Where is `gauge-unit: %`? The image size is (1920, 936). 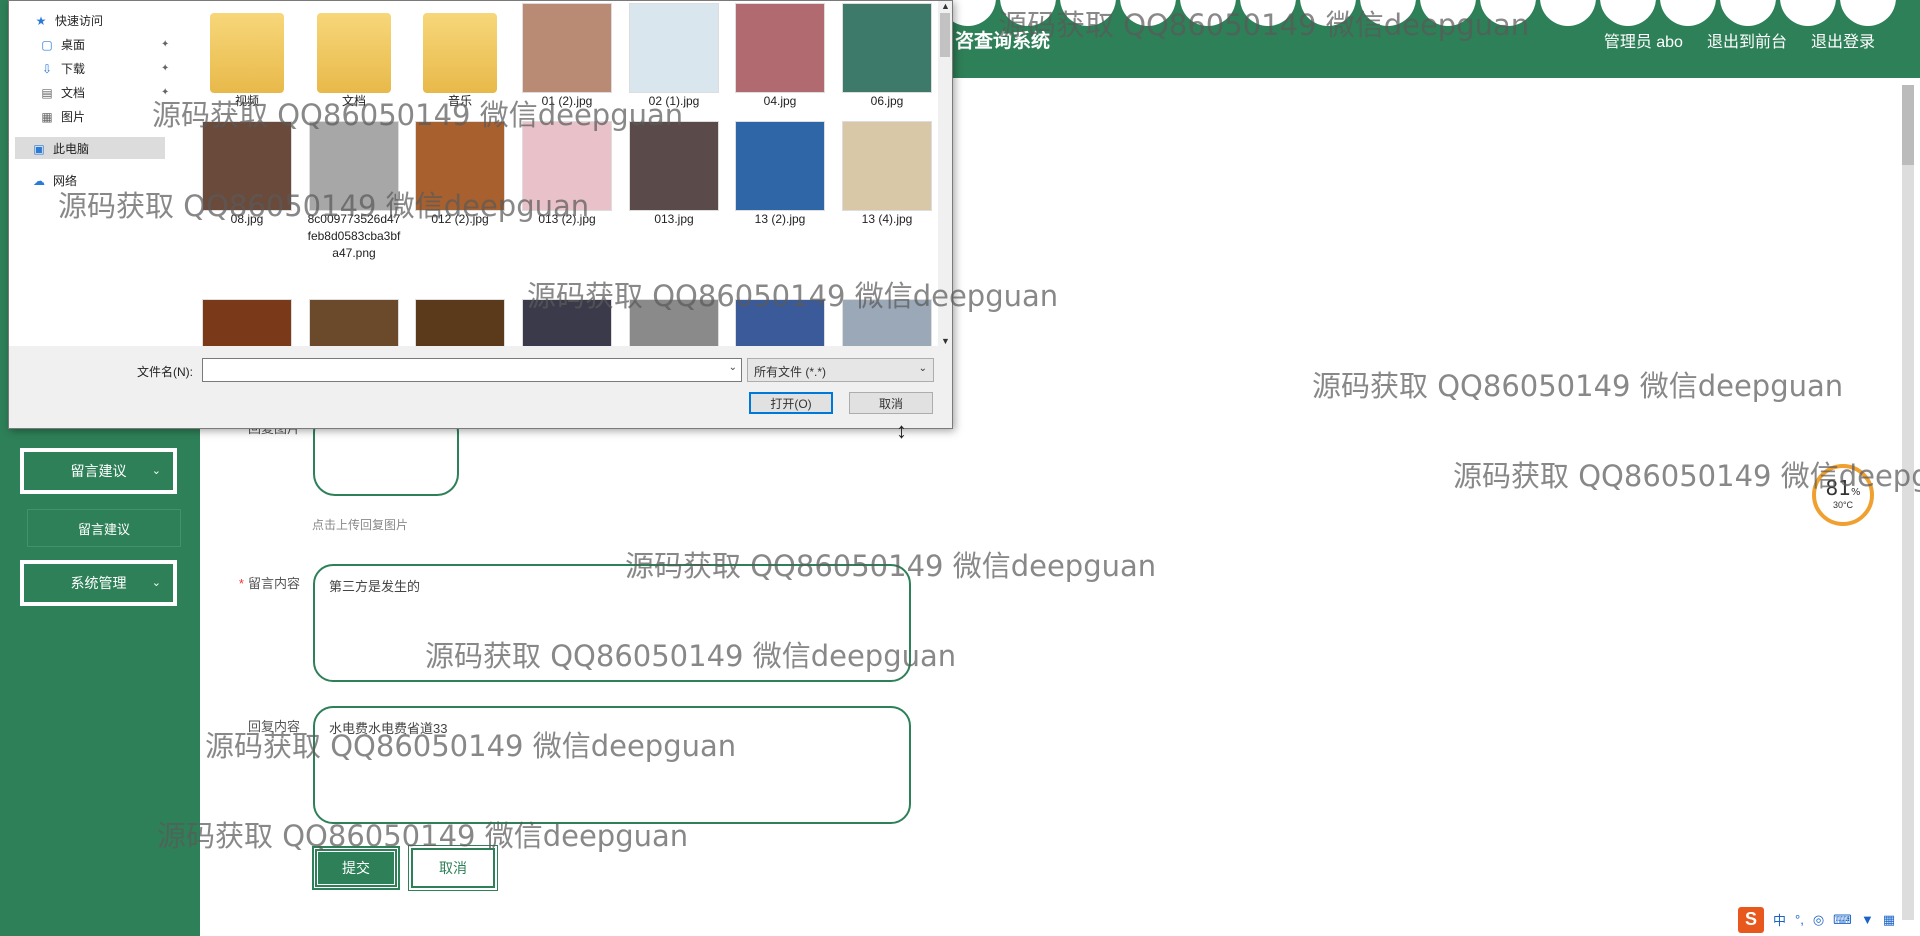
gauge-unit: % is located at coordinates (1855, 492).